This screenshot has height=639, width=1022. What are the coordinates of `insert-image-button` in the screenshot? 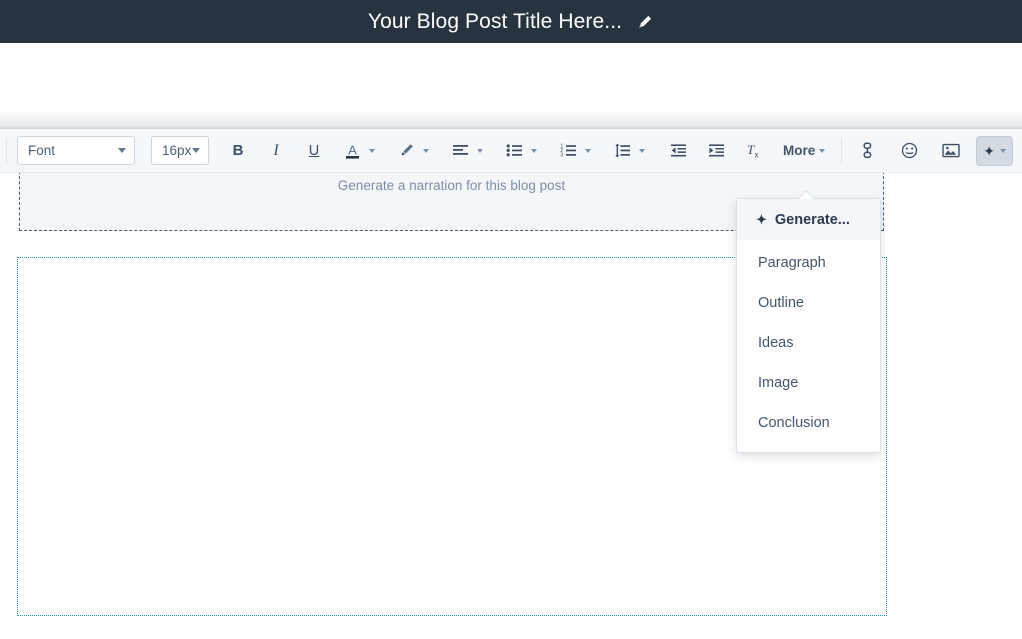 It's located at (951, 151).